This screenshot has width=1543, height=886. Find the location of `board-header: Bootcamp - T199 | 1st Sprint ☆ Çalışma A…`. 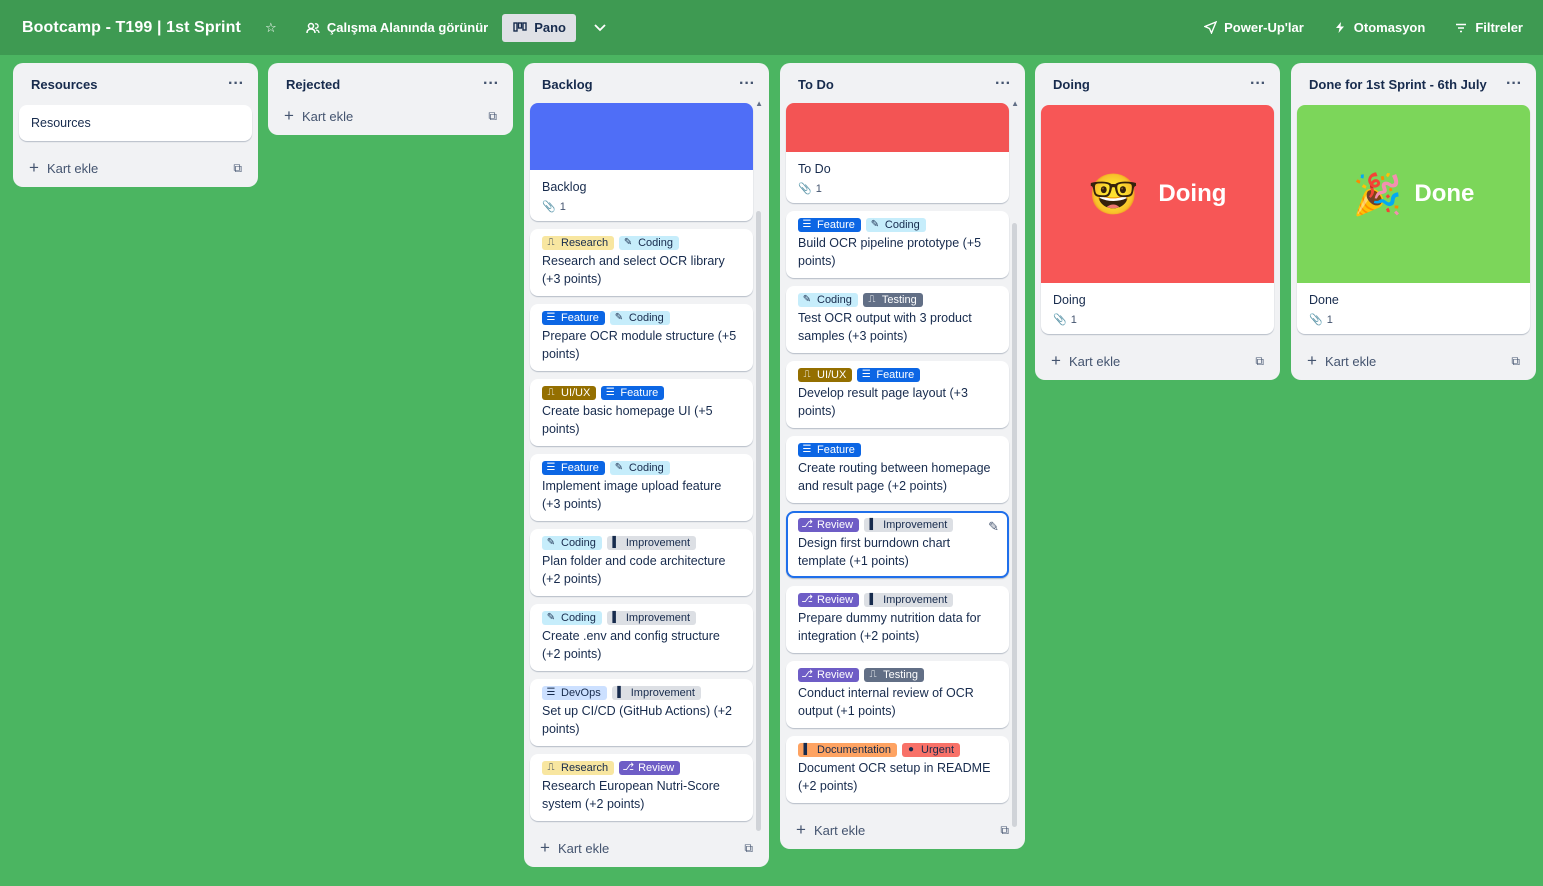

board-header: Bootcamp - T199 | 1st Sprint ☆ Çalışma A… is located at coordinates (771, 27).